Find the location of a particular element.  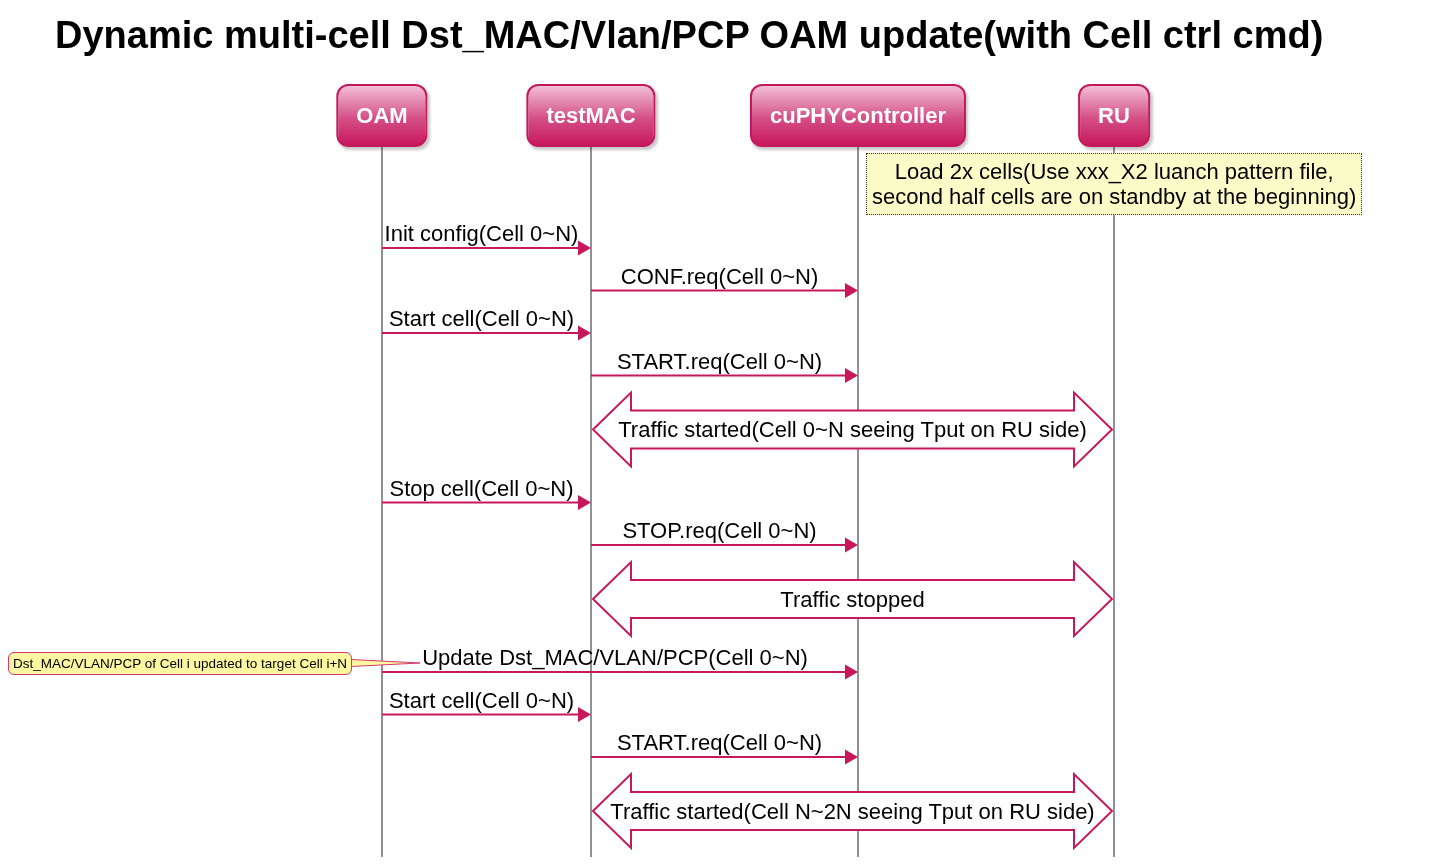

note: Load 2x cells(Use xxx_X2 luanch pattern file, second half cells are on standby at the beginning) is located at coordinates (1114, 184).